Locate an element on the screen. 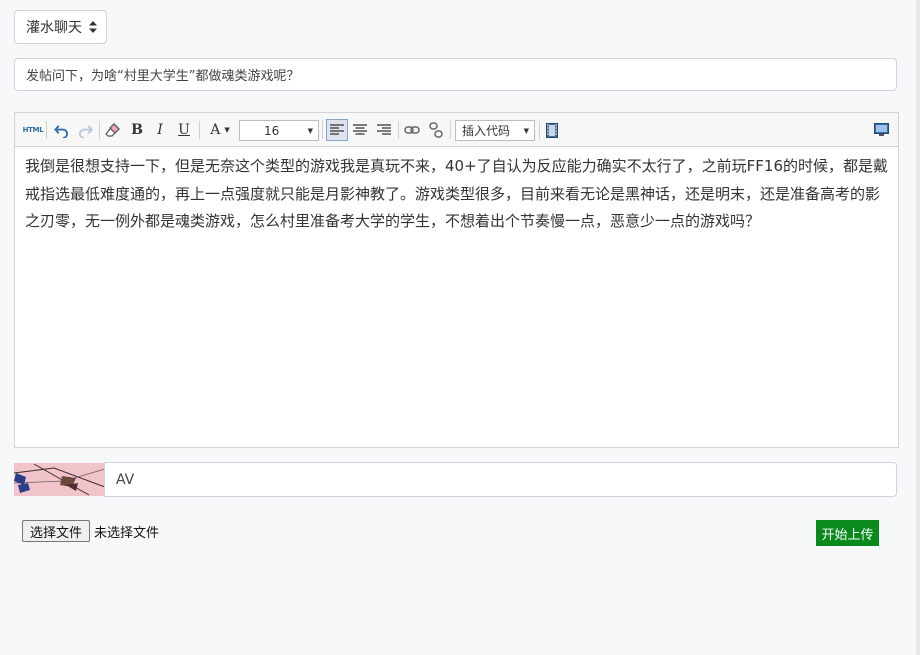 The width and height of the screenshot is (920, 655). file-chooser: 选择文件 未选择文件 is located at coordinates (90, 531).